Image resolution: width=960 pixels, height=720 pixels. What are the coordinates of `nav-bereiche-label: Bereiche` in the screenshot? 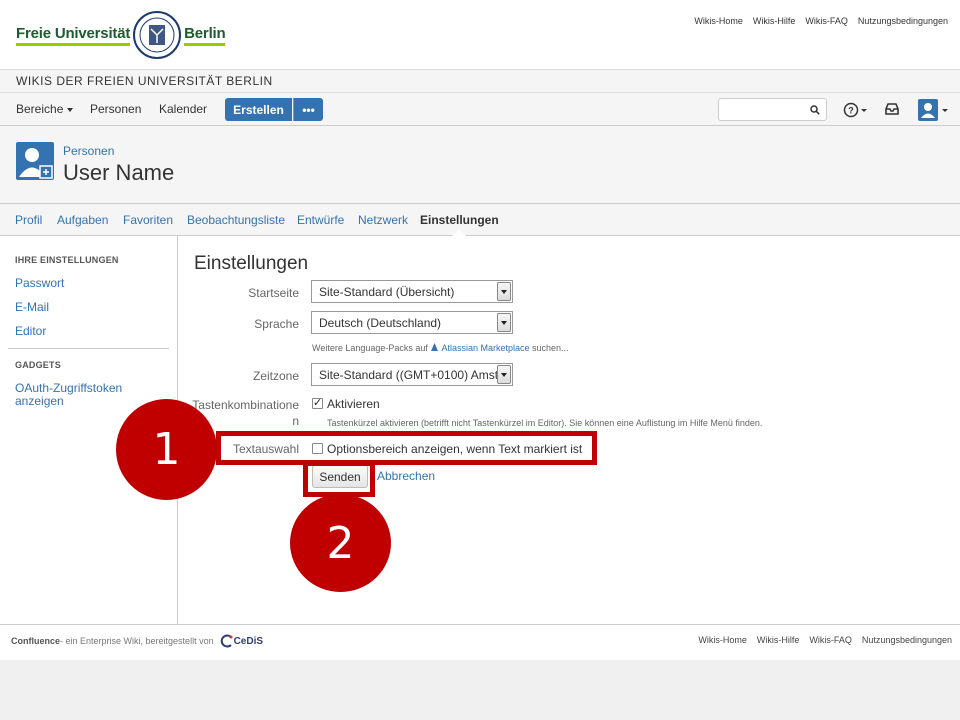 It's located at (40, 109).